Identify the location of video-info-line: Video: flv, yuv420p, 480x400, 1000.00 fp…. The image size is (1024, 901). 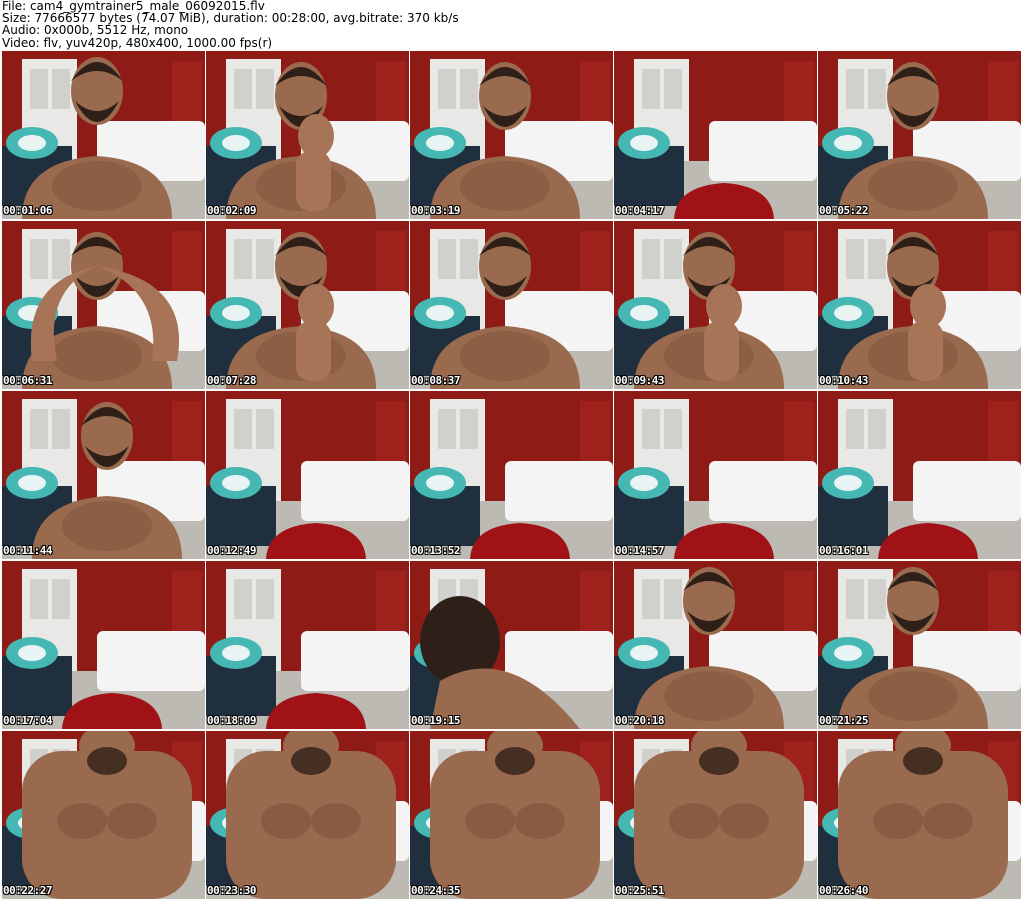
(137, 42).